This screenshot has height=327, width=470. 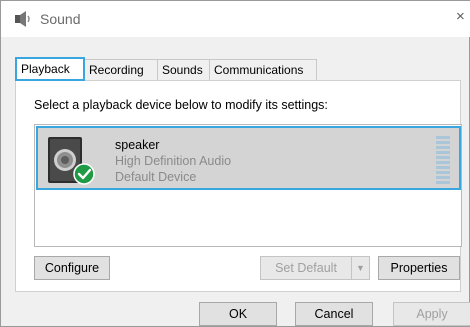 What do you see at coordinates (334, 314) in the screenshot?
I see `cancel-button: Cancel` at bounding box center [334, 314].